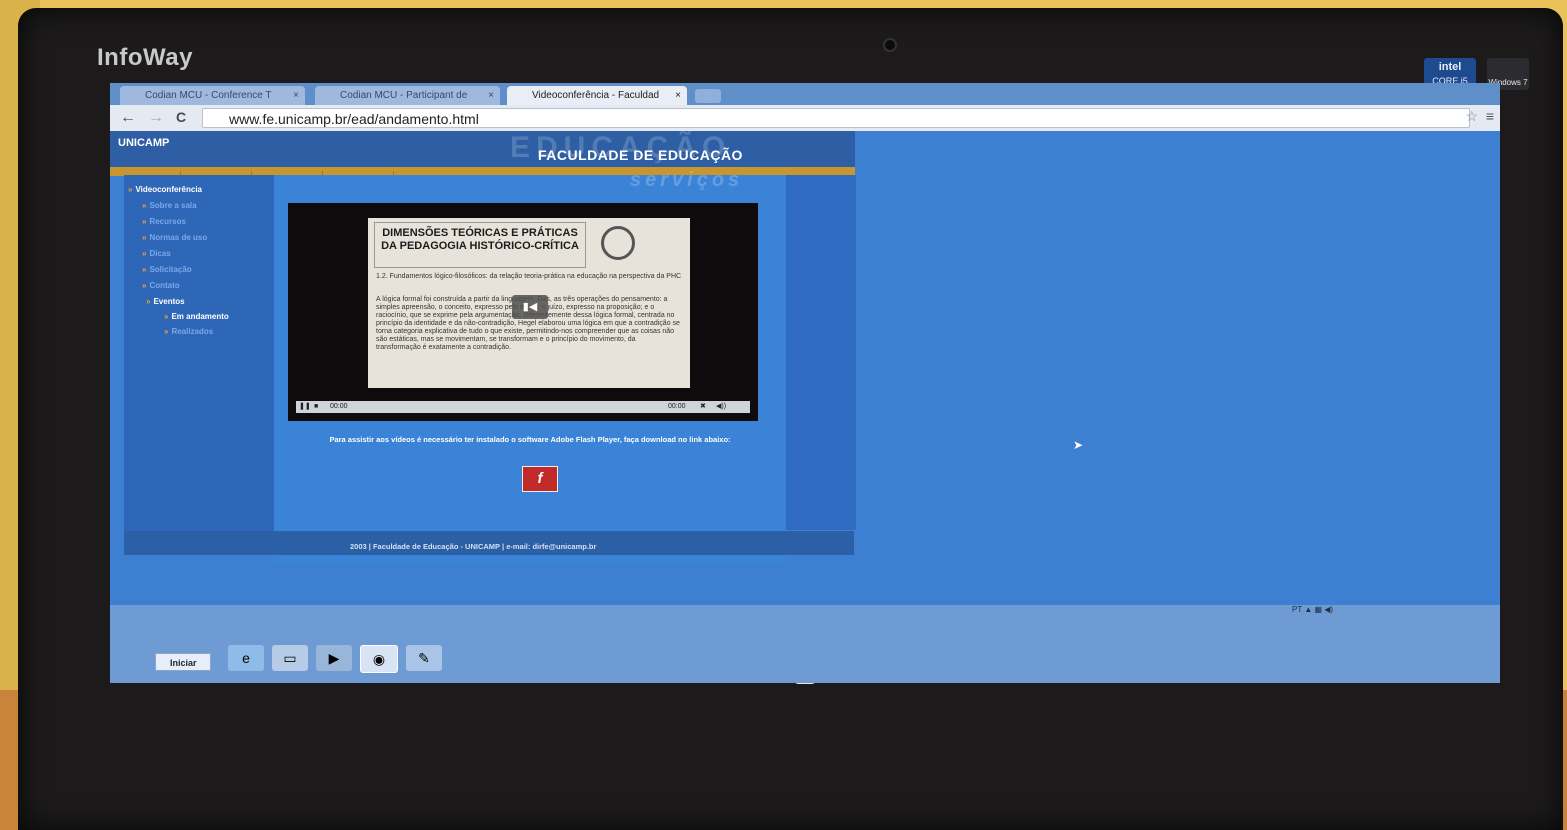 This screenshot has width=1567, height=830. I want to click on sidebar-subitem-andamento: » Em andamento, so click(196, 316).